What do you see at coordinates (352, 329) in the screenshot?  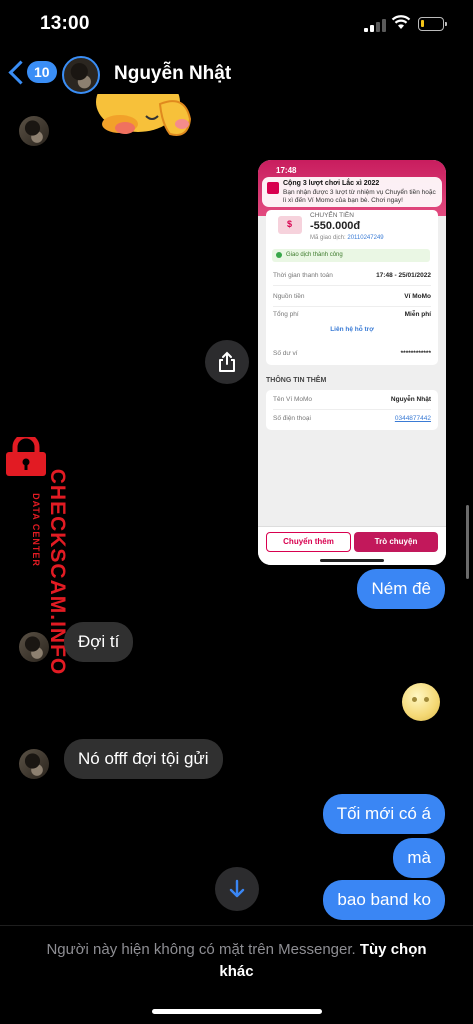 I see `support-link: Liên hệ hỗ trợ` at bounding box center [352, 329].